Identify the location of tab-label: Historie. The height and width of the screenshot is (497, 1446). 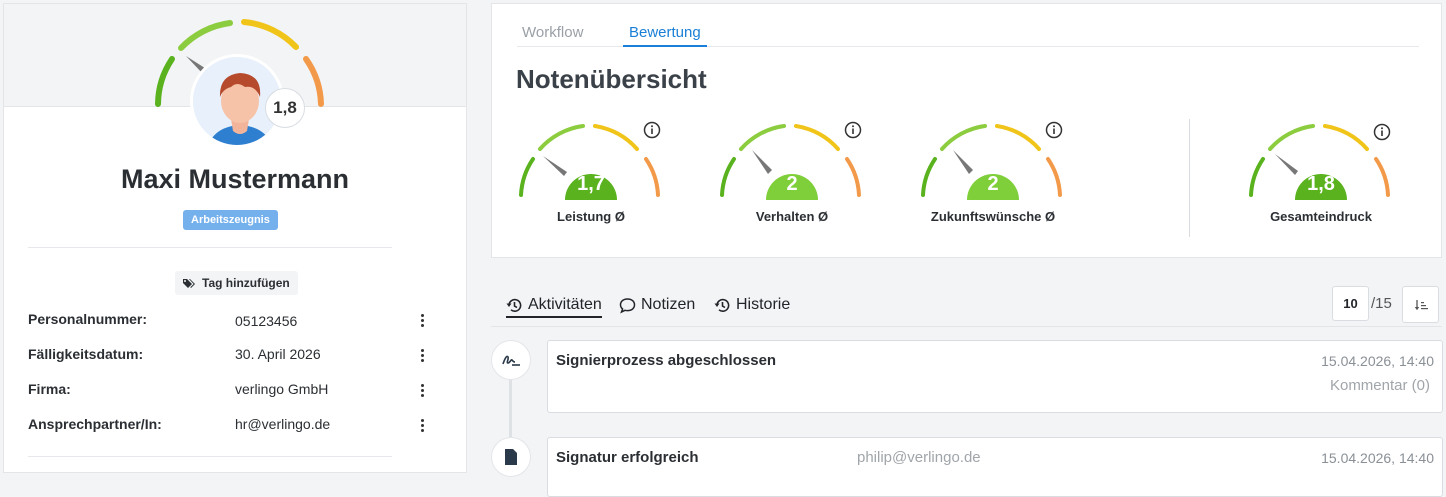
(763, 304).